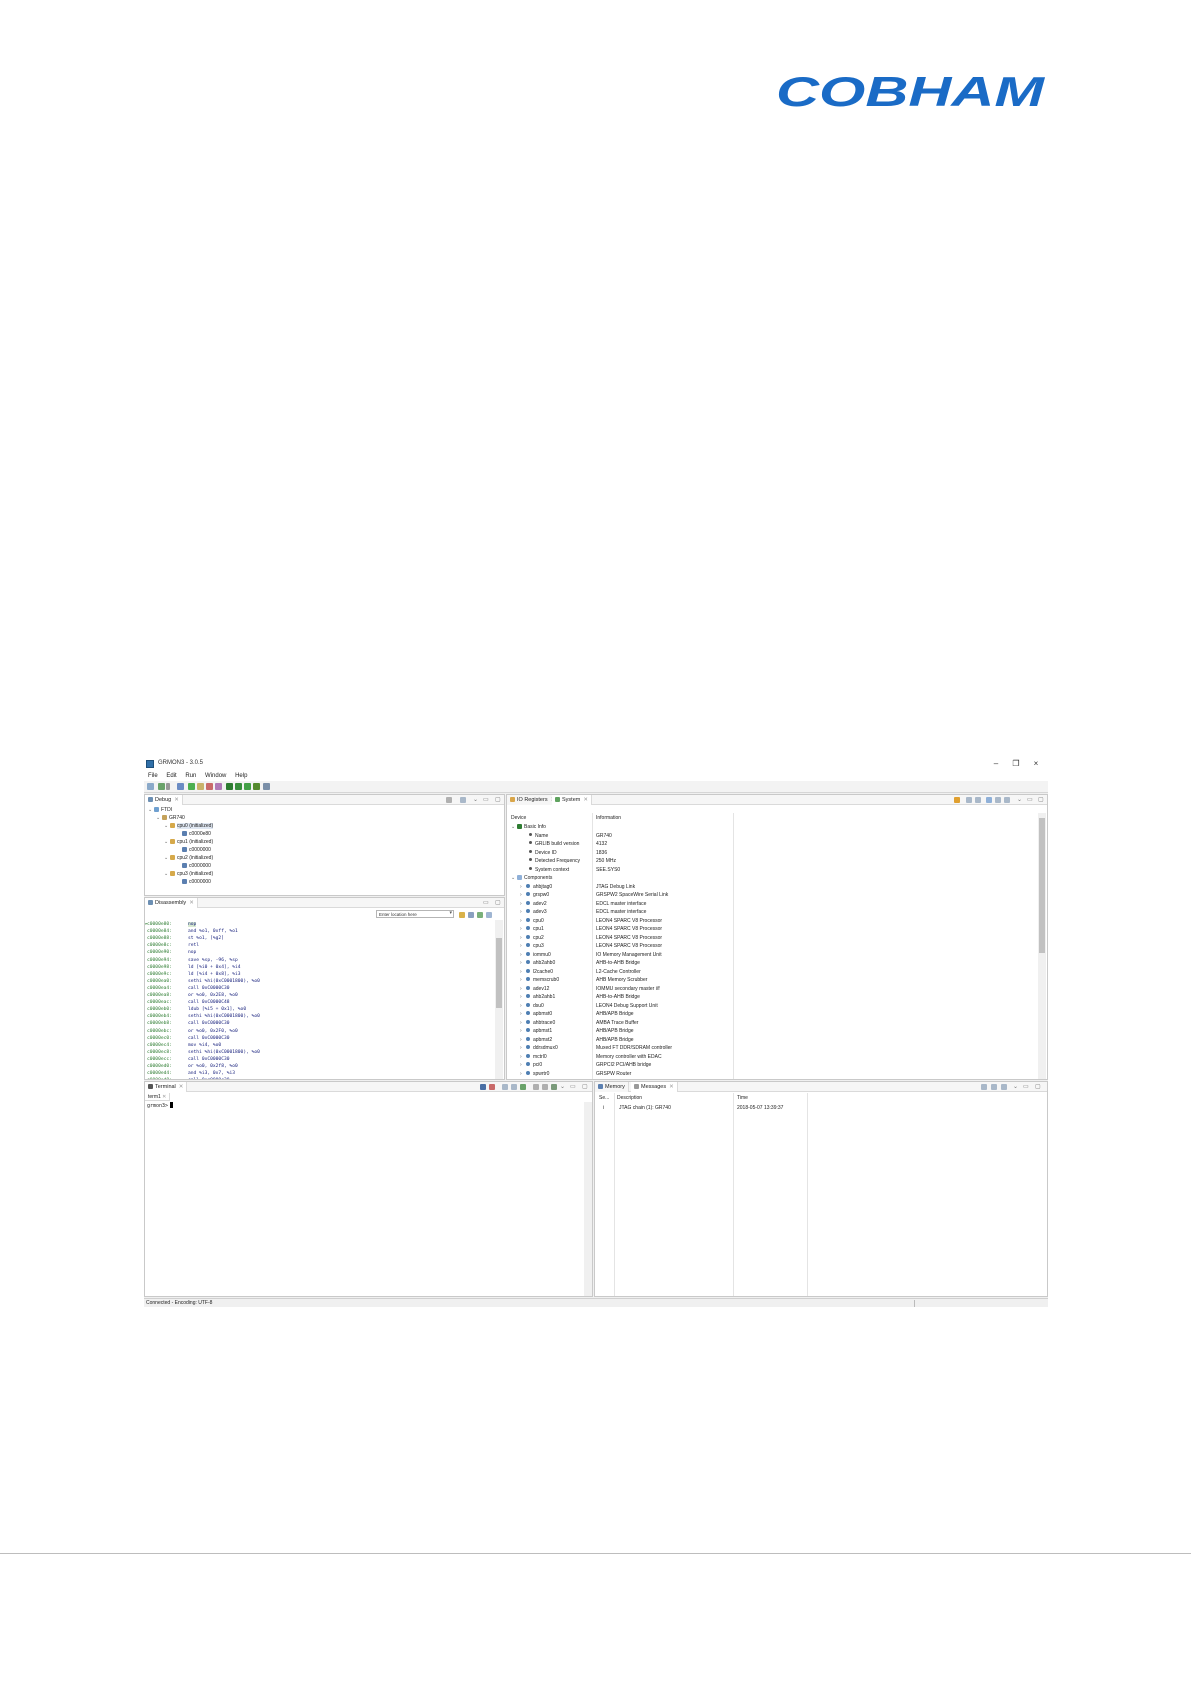 The width and height of the screenshot is (1191, 1684). What do you see at coordinates (188, 1023) in the screenshot?
I see `disassembly-row: c0000eb8: call 0xC0000C30` at bounding box center [188, 1023].